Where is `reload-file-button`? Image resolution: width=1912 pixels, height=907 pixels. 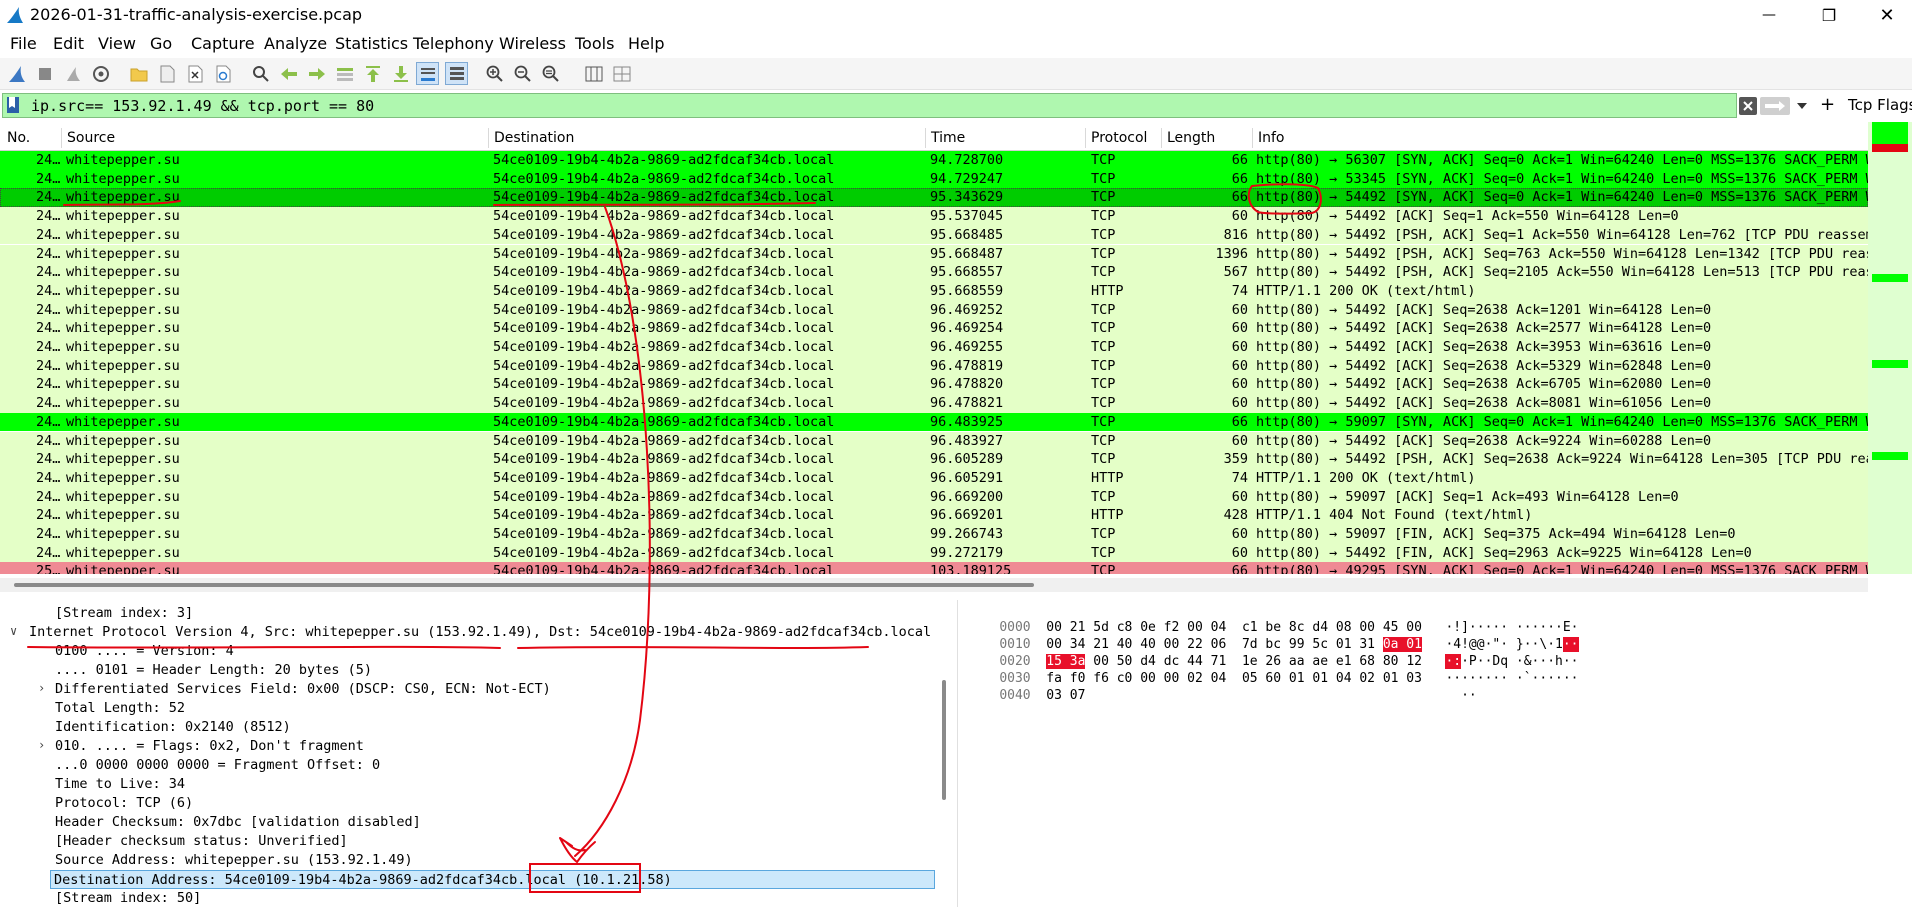 reload-file-button is located at coordinates (222, 73).